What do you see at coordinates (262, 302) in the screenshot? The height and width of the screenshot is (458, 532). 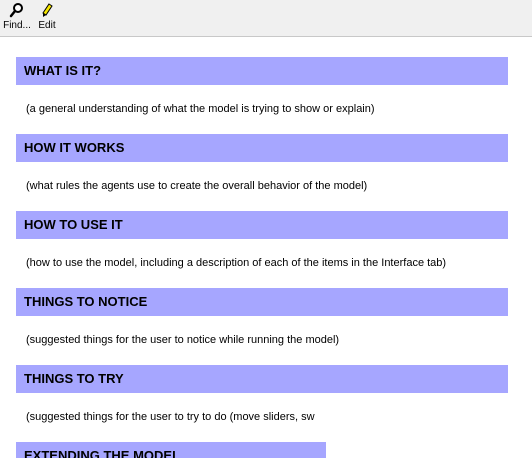 I see `section-heading-things-to-notice: THINGS TO NOTICE` at bounding box center [262, 302].